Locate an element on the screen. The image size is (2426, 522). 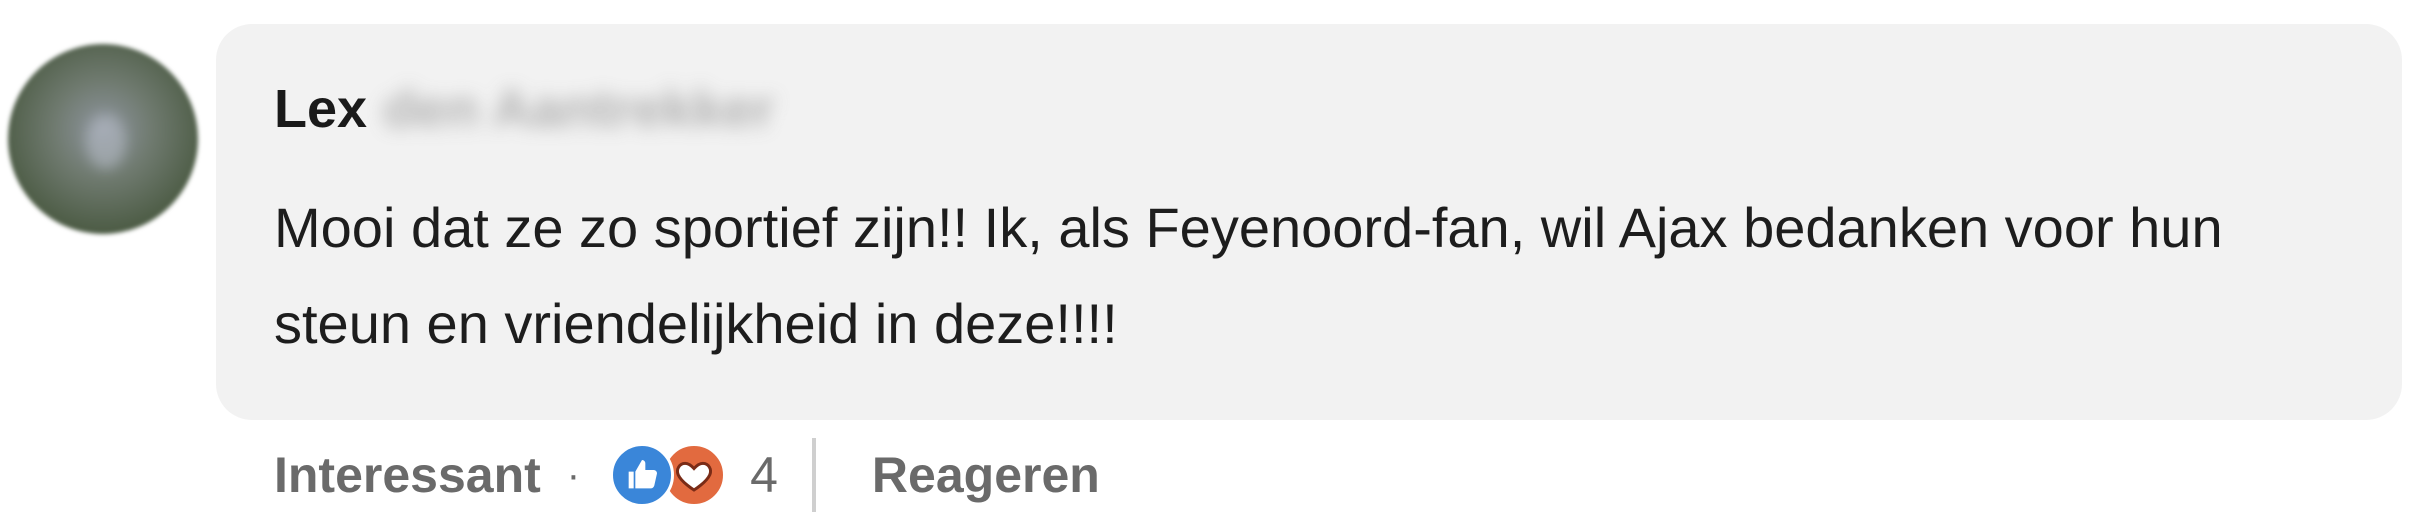
author-last-name: den Aantrekker is located at coordinates (578, 109).